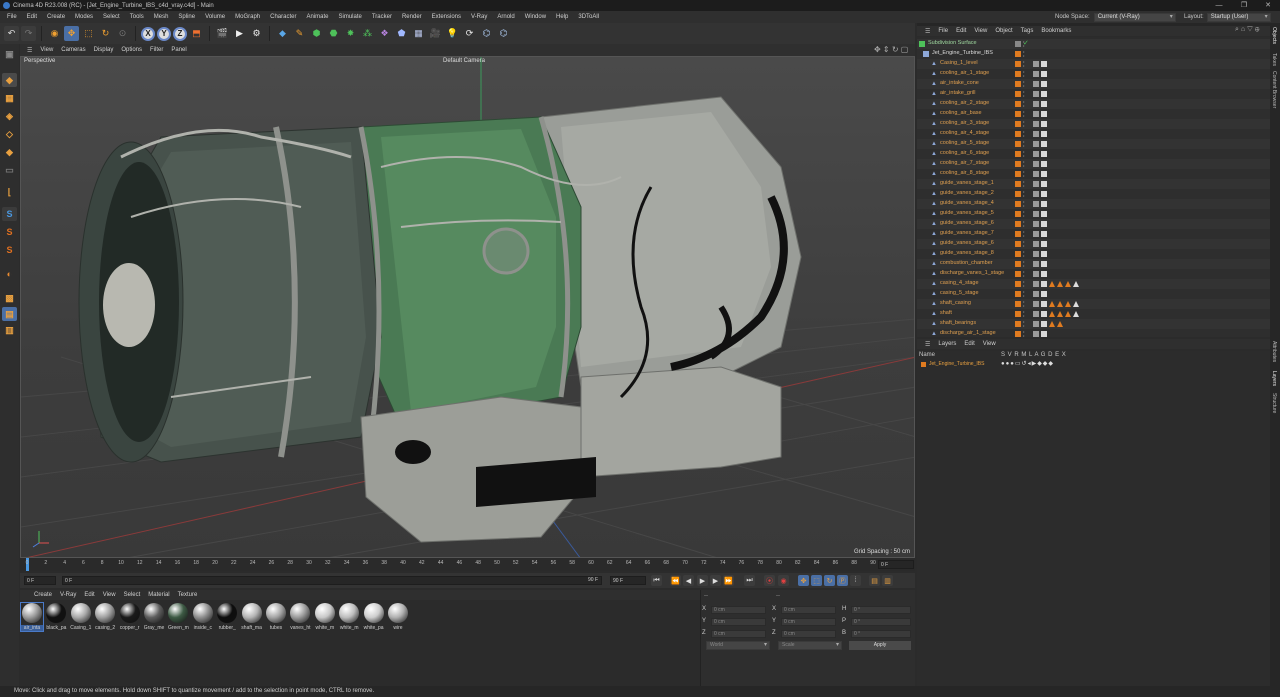 The width and height of the screenshot is (1280, 697). I want to click on object-name: cooling_air_8_stage, so click(964, 173).